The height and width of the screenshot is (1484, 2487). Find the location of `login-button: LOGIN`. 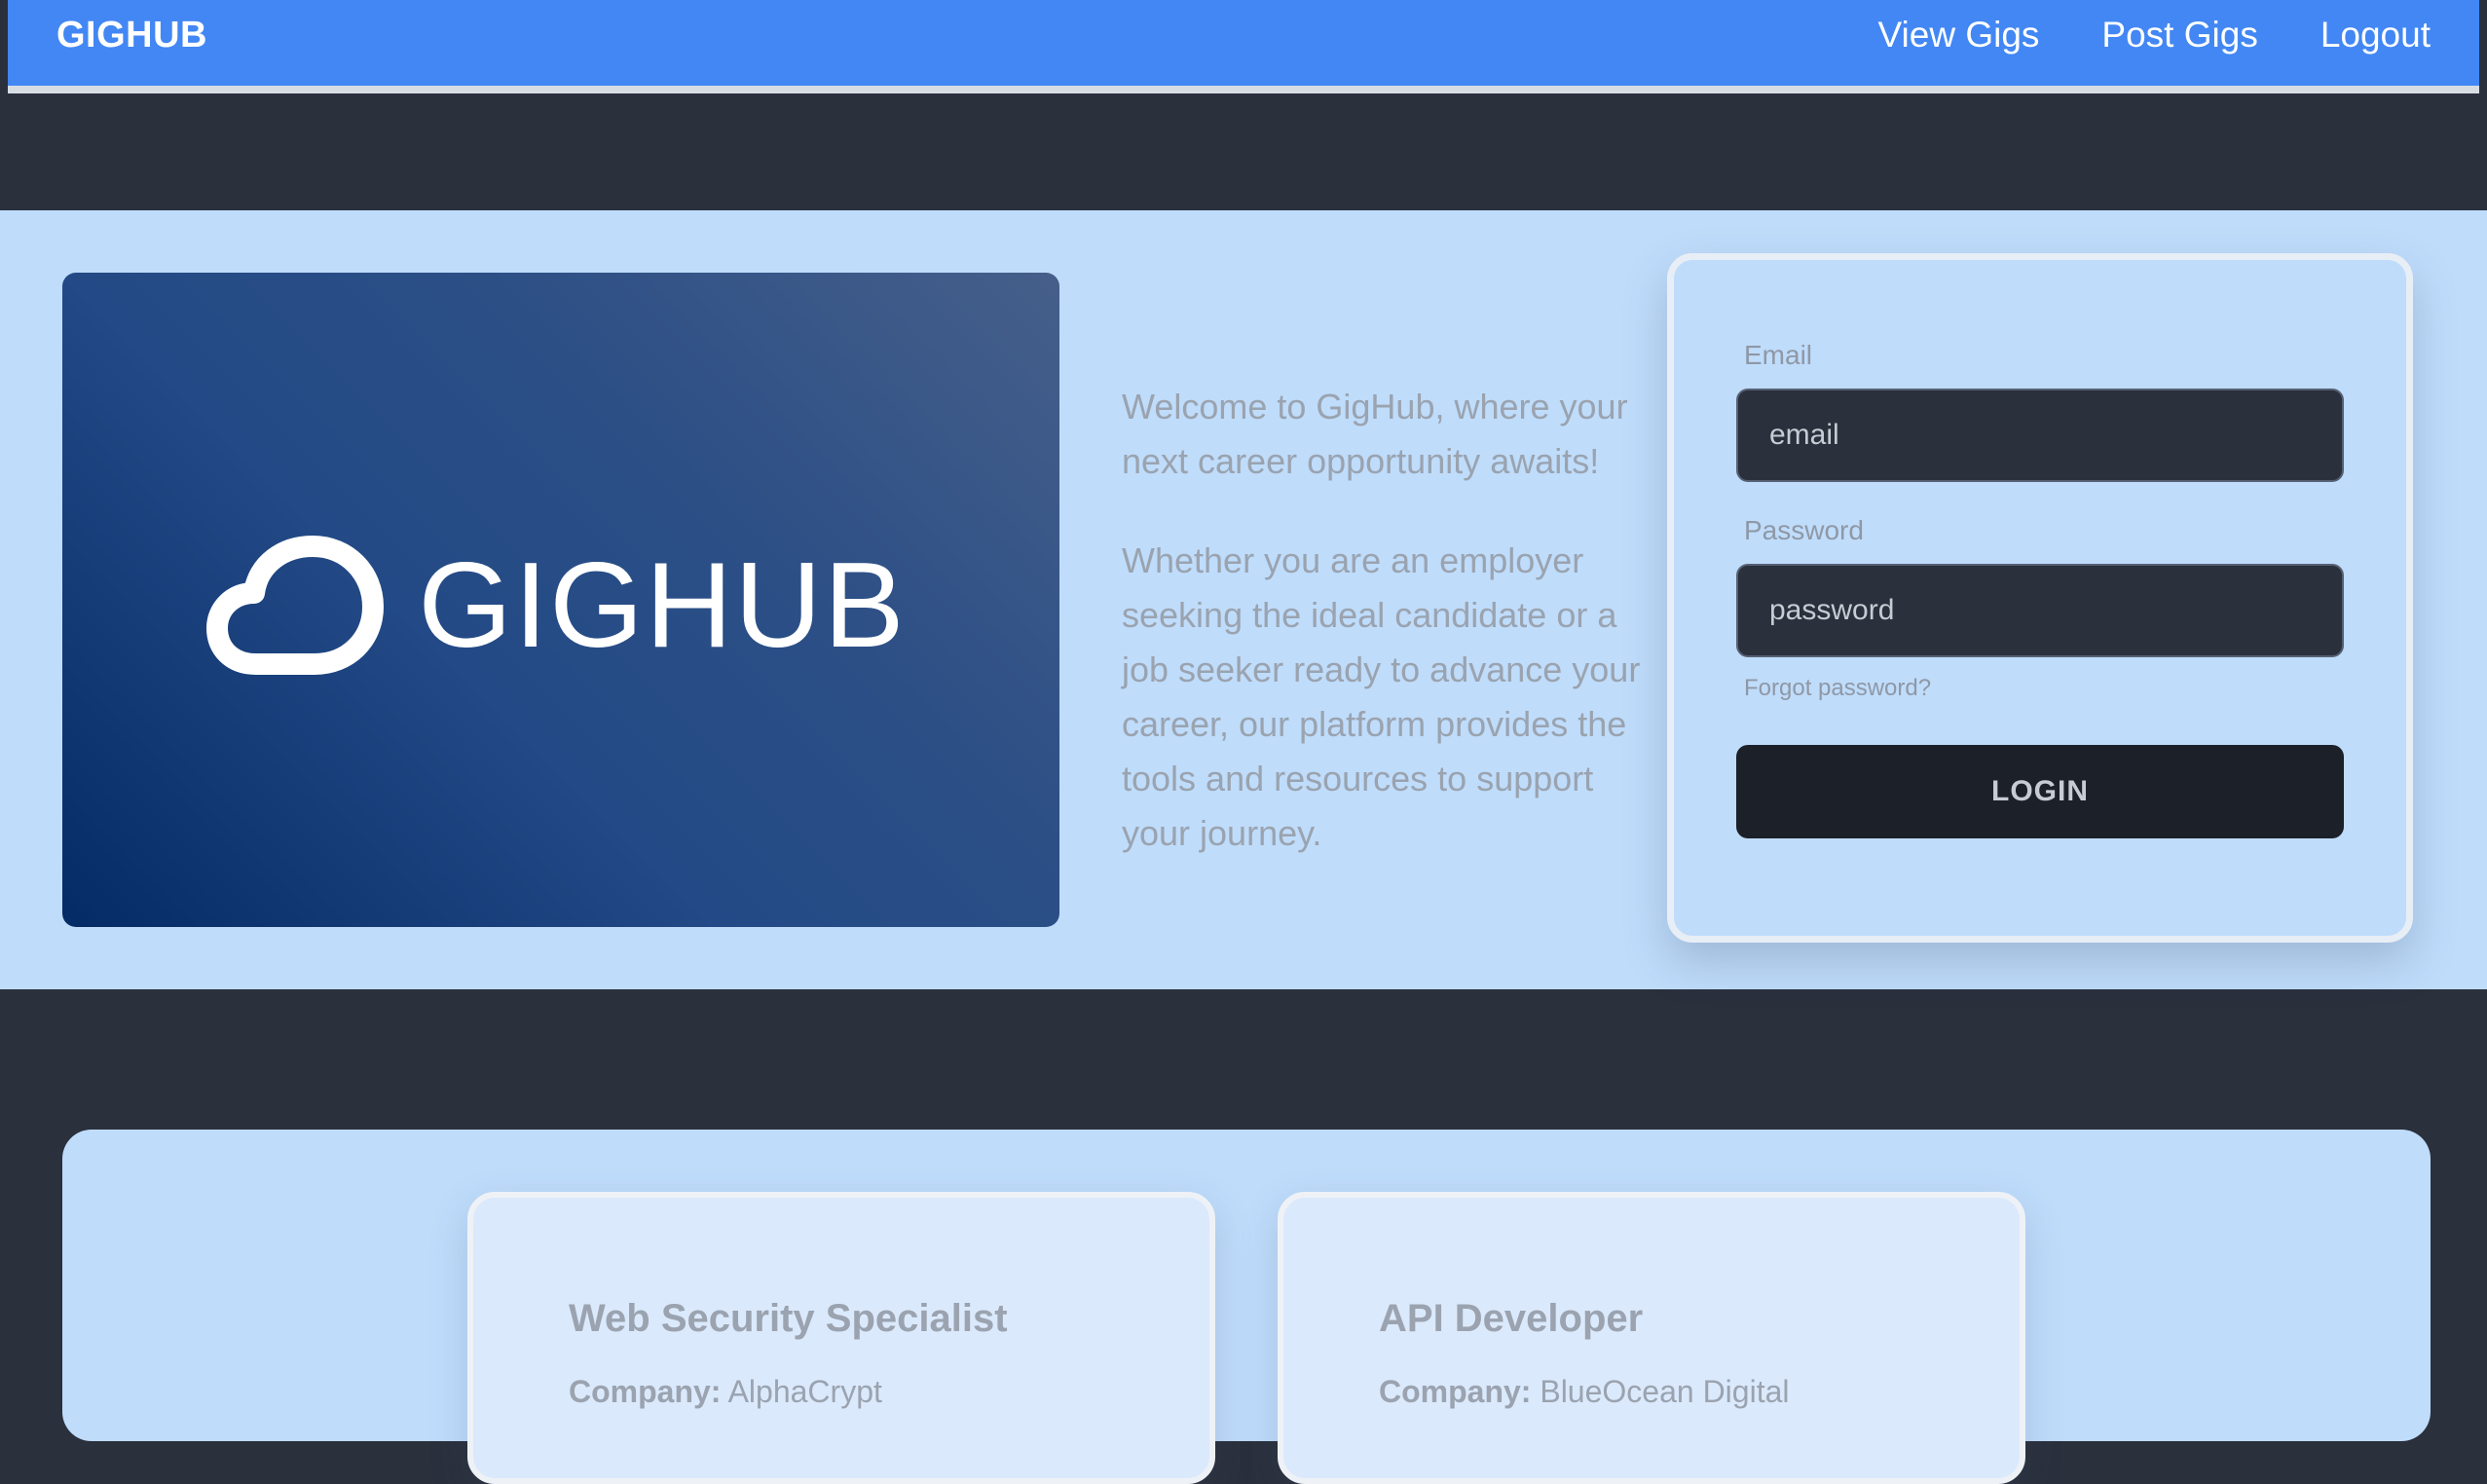

login-button: LOGIN is located at coordinates (2040, 791).